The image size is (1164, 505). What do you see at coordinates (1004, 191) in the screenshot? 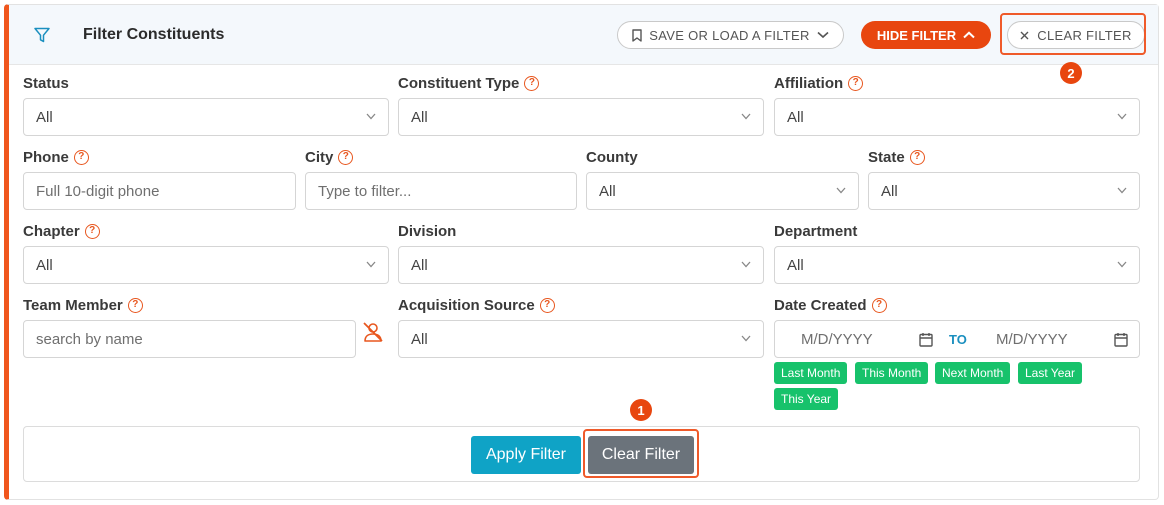
I see `state-select: All` at bounding box center [1004, 191].